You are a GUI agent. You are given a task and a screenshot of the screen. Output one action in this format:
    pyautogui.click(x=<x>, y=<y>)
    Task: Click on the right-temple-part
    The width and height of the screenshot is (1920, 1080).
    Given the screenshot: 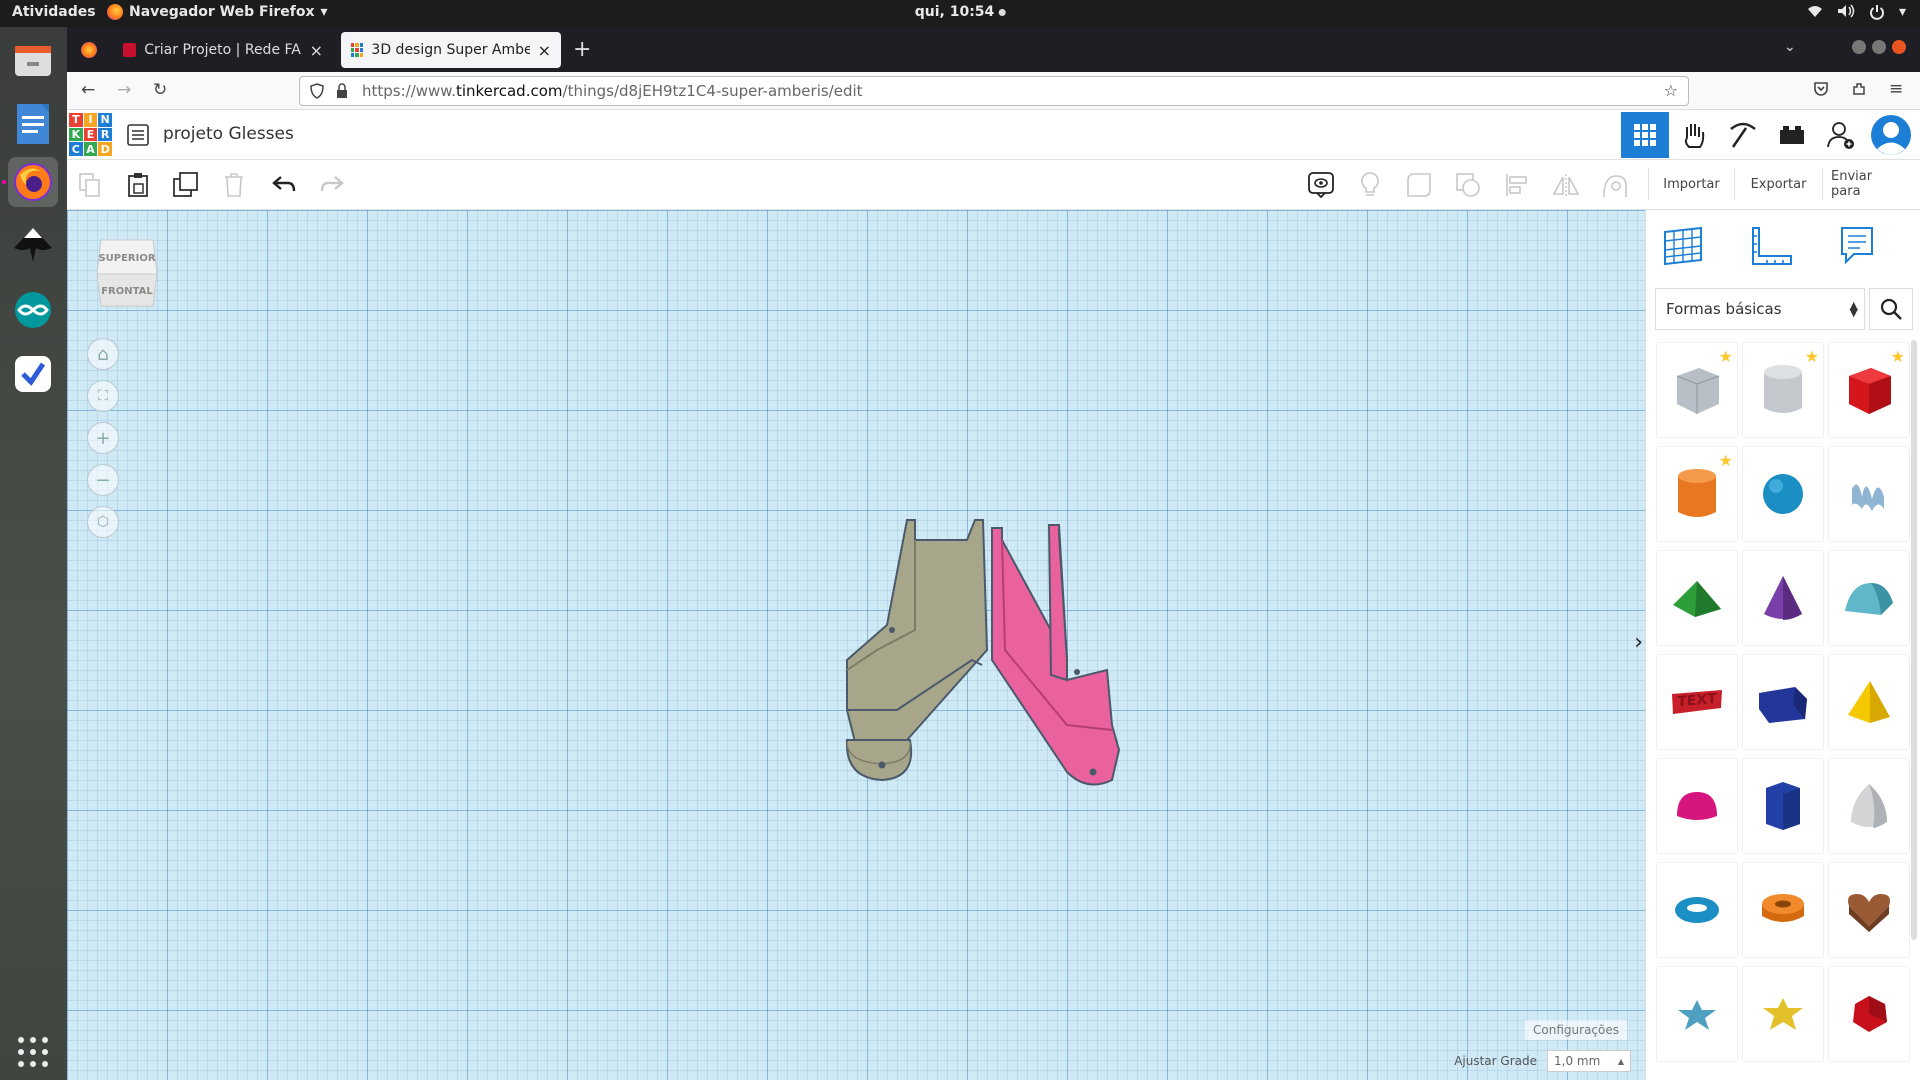 What is the action you would take?
    pyautogui.click(x=1056, y=655)
    